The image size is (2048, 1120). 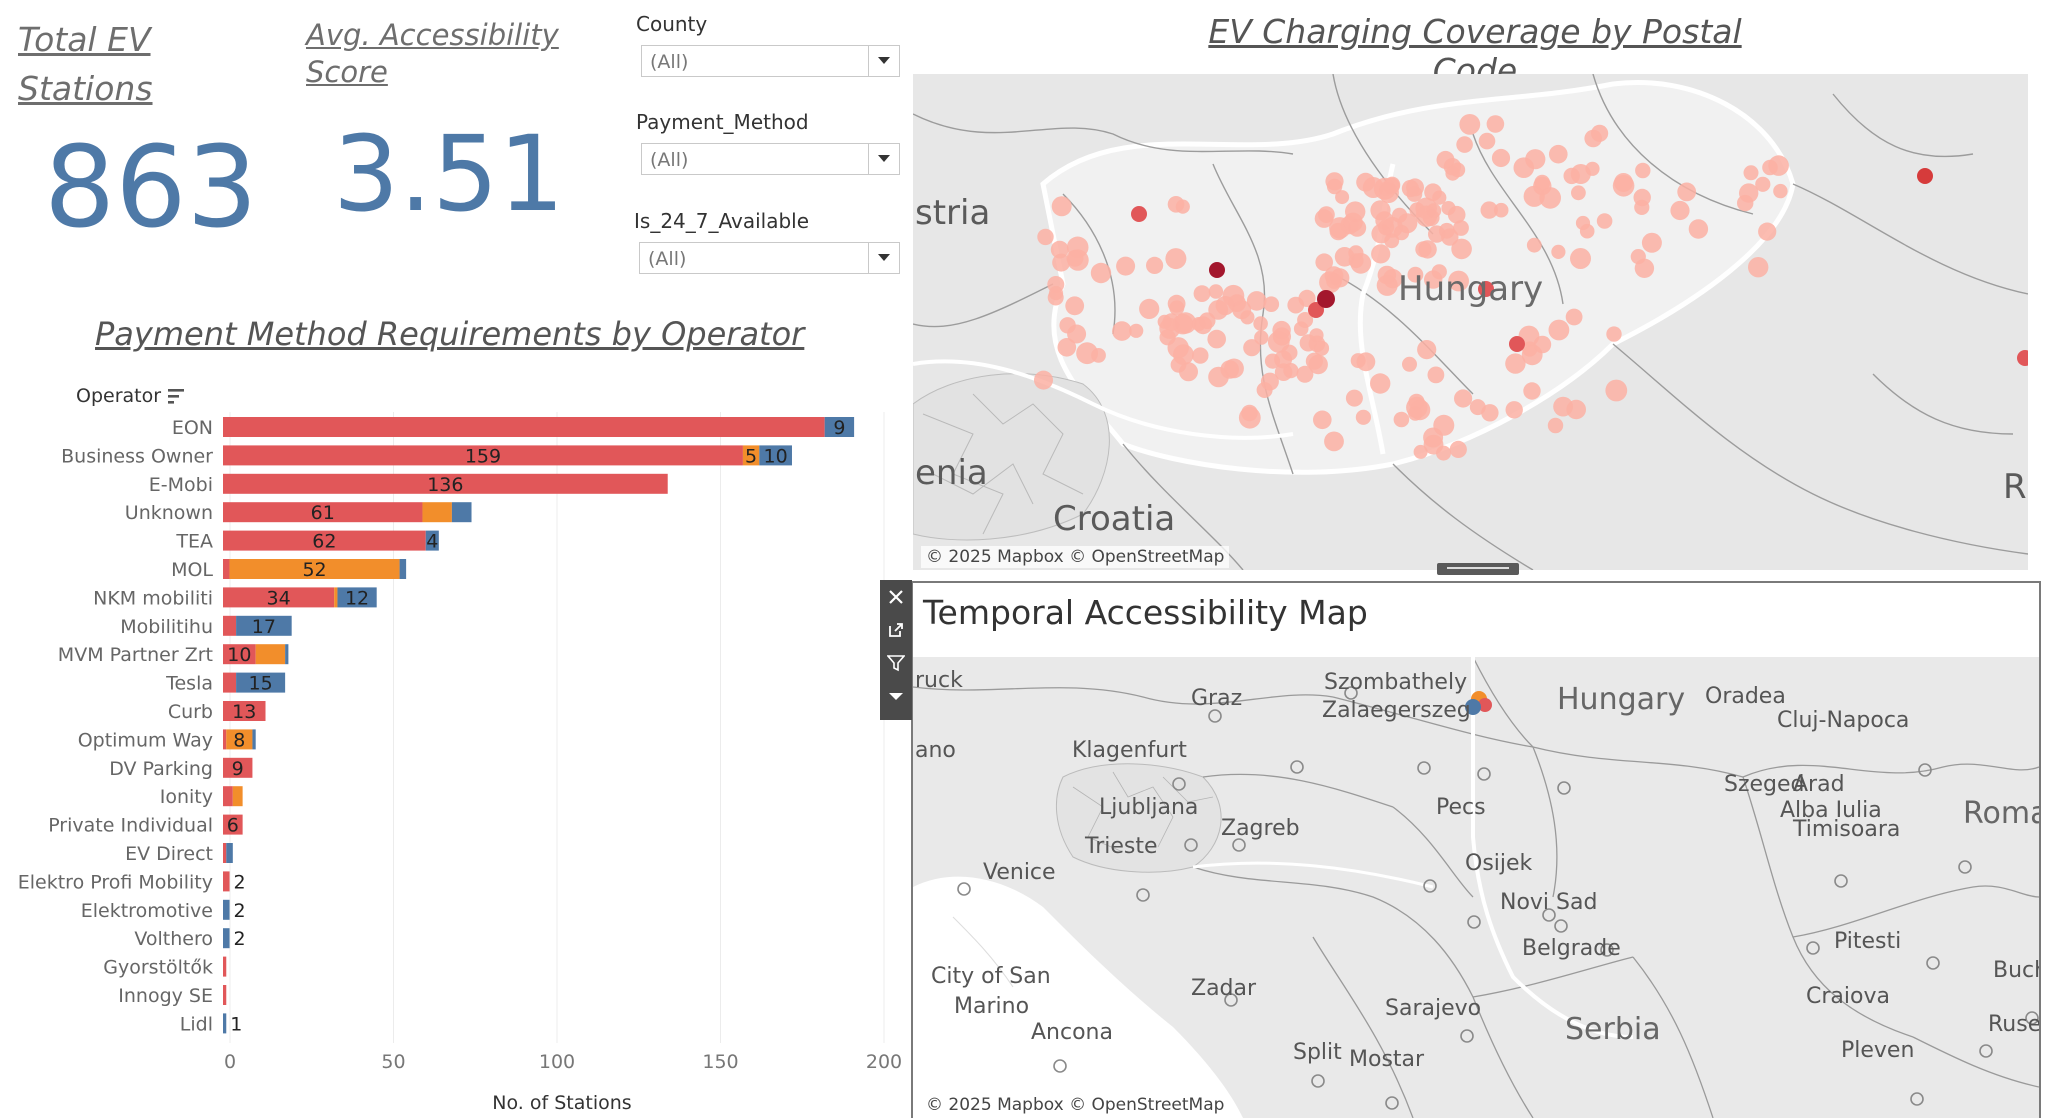 What do you see at coordinates (1478, 569) in the screenshot?
I see `resize-handle` at bounding box center [1478, 569].